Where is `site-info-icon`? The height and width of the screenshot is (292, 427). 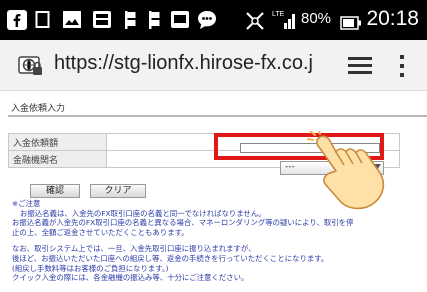 site-info-icon is located at coordinates (31, 66).